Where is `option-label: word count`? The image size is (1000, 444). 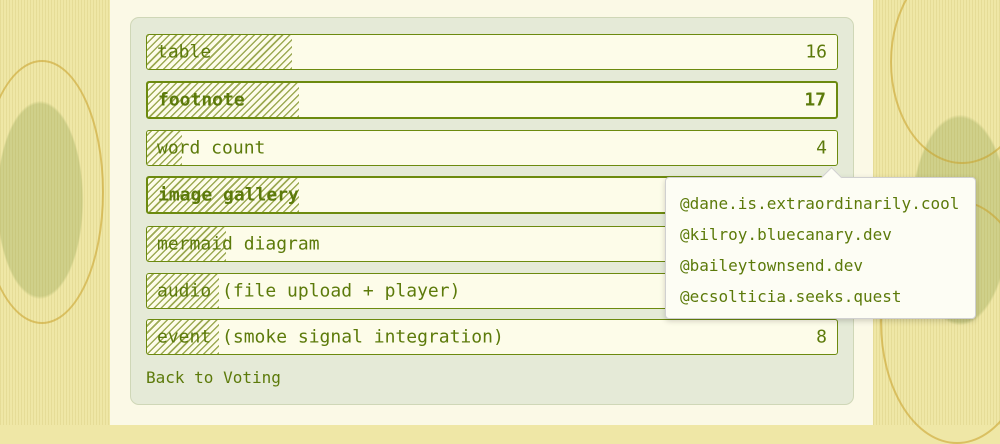 option-label: word count is located at coordinates (211, 148).